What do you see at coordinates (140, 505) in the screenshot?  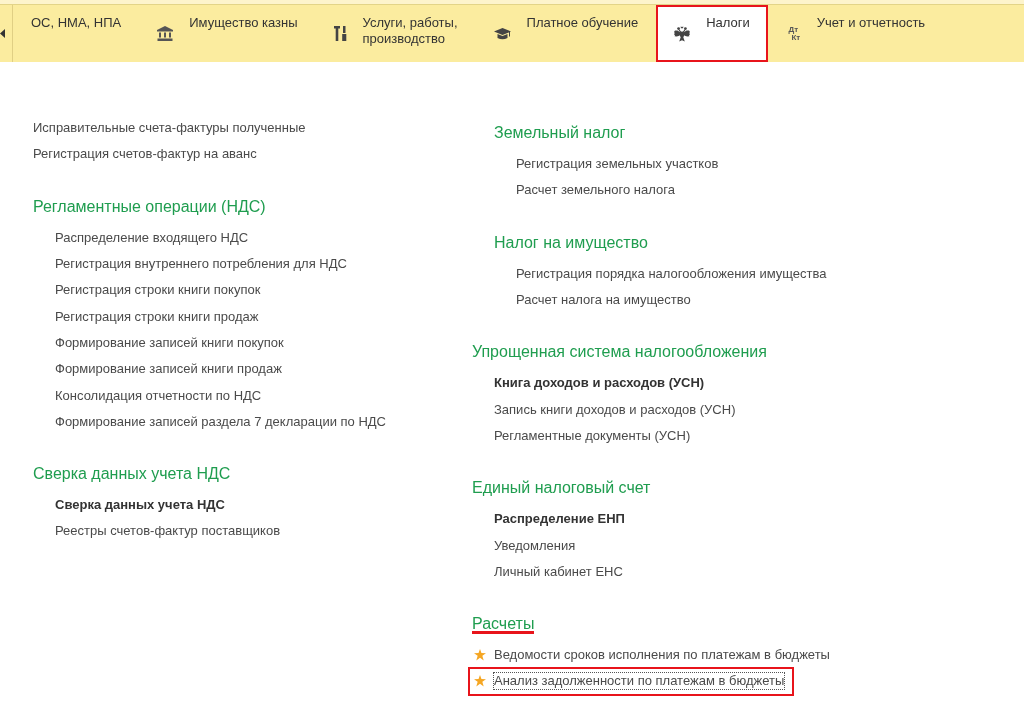 I see `menu-link: Сверка данных учета НДС` at bounding box center [140, 505].